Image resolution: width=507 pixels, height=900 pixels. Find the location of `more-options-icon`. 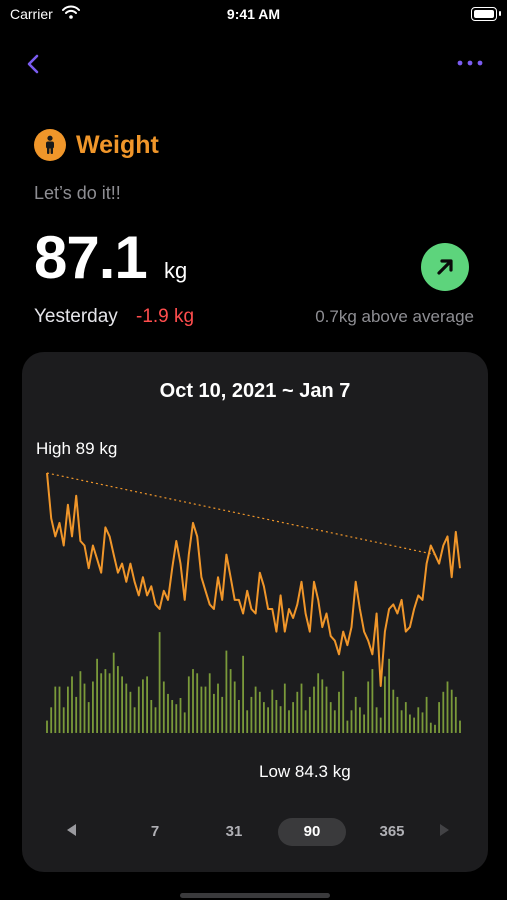

more-options-icon is located at coordinates (470, 63).